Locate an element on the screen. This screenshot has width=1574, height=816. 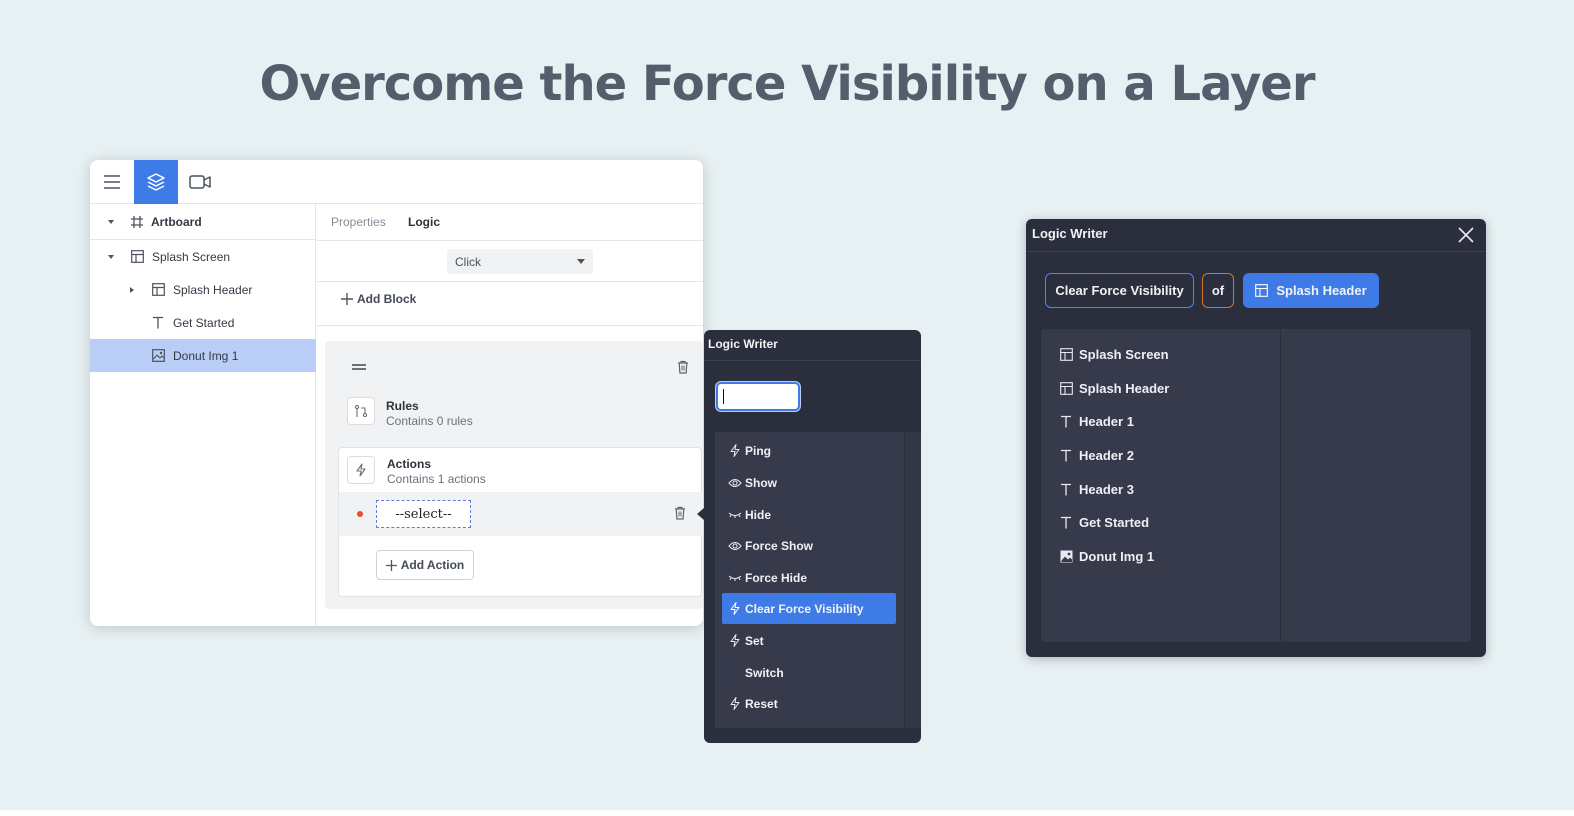
list-item-header-1: Header 1 is located at coordinates (1096, 421).